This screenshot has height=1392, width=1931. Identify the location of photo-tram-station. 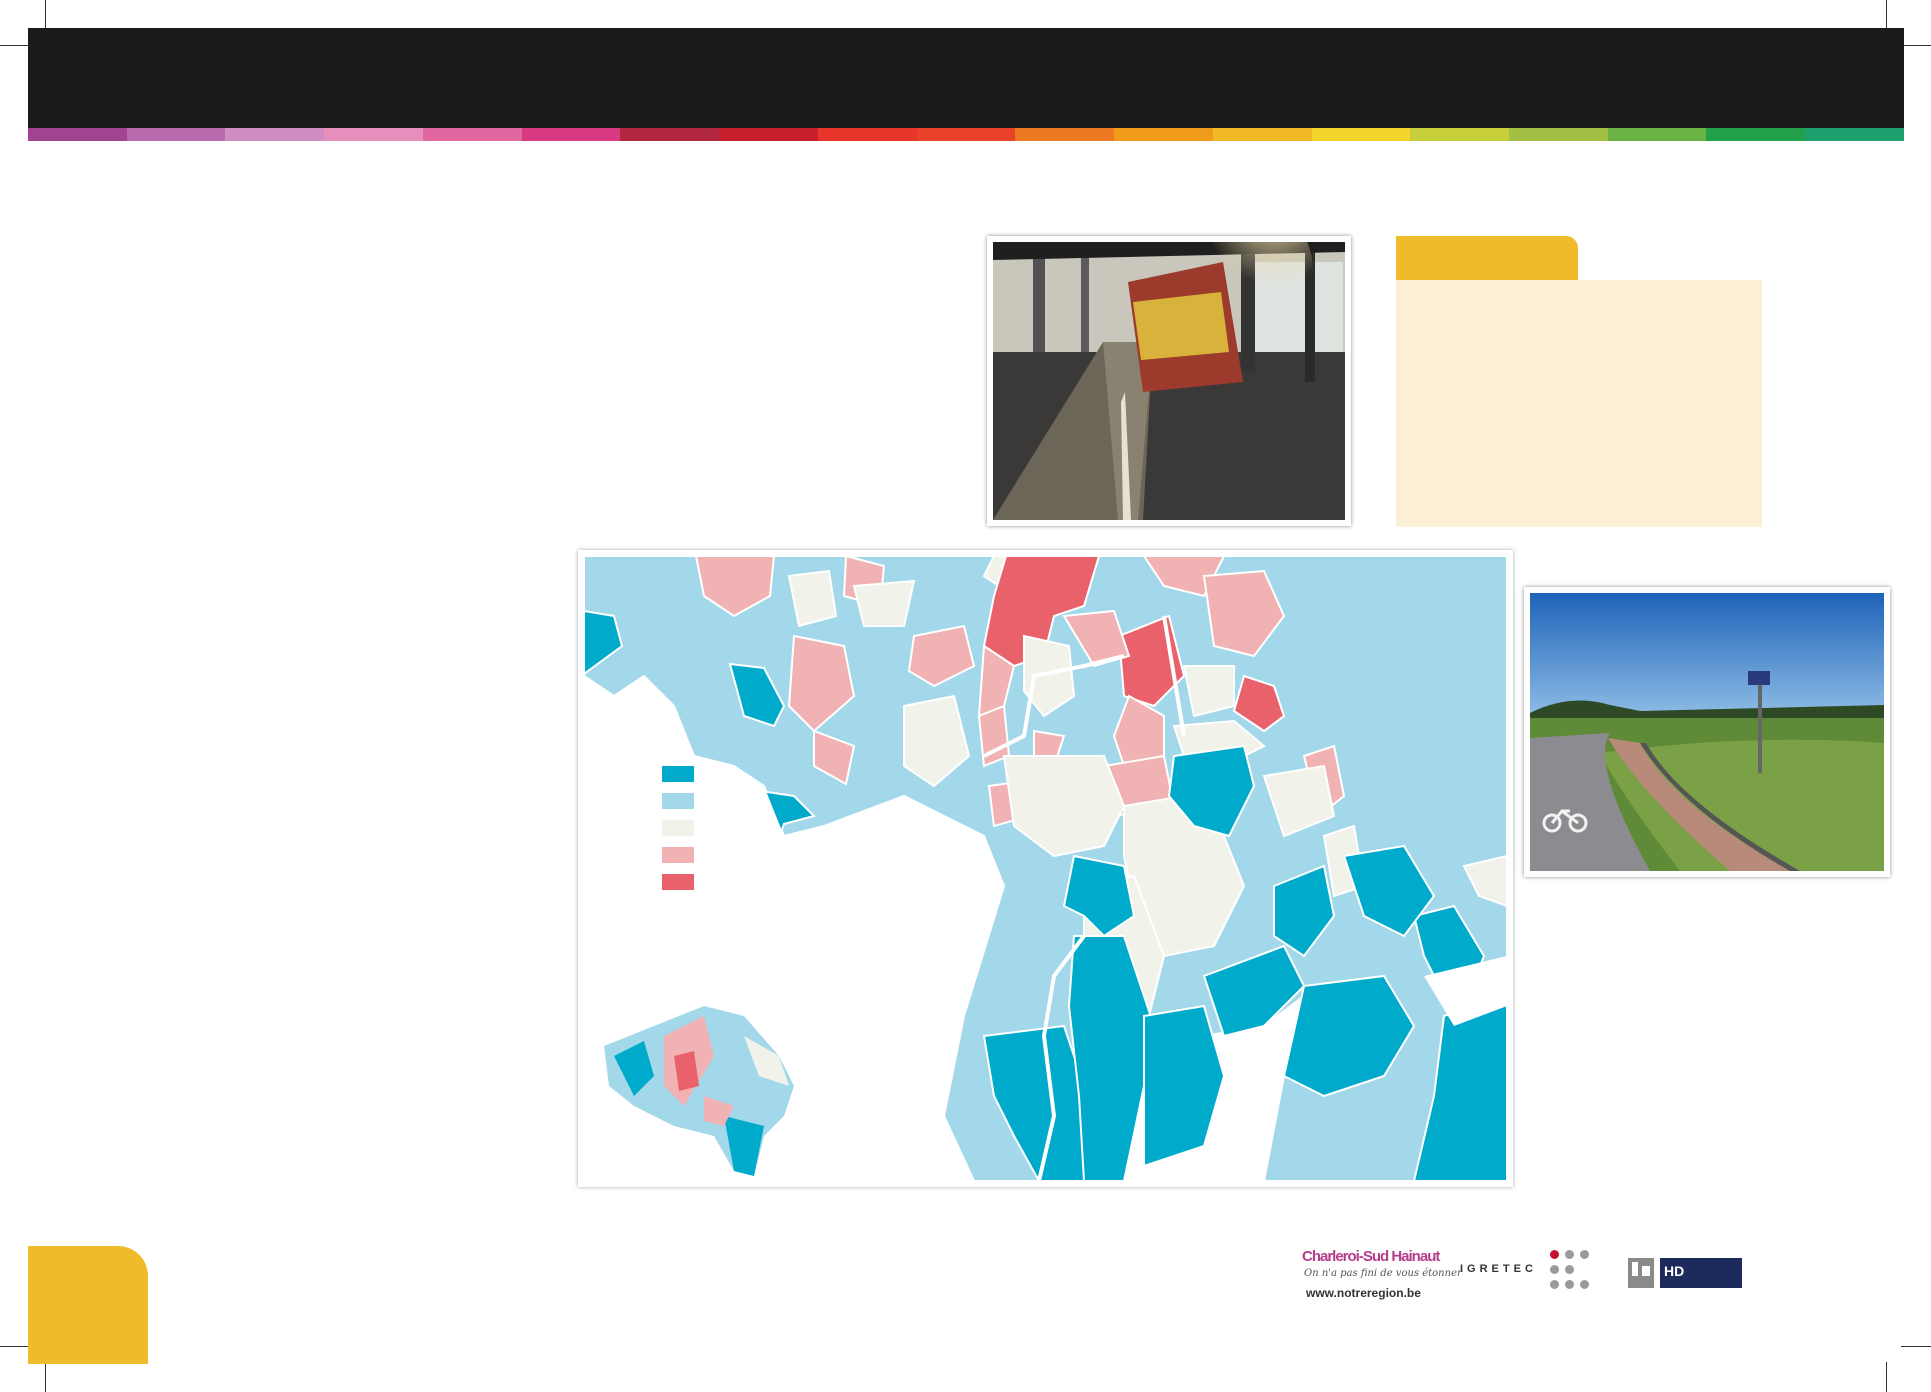
(1169, 381).